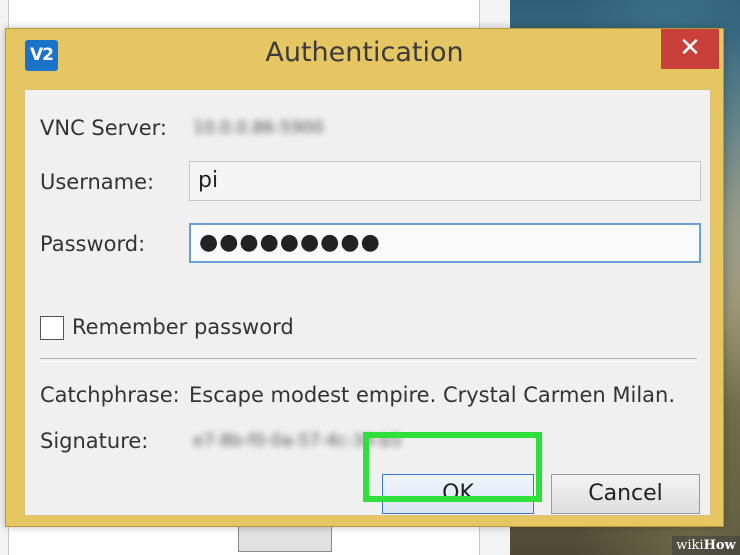  I want to click on ok-button: OK, so click(458, 494).